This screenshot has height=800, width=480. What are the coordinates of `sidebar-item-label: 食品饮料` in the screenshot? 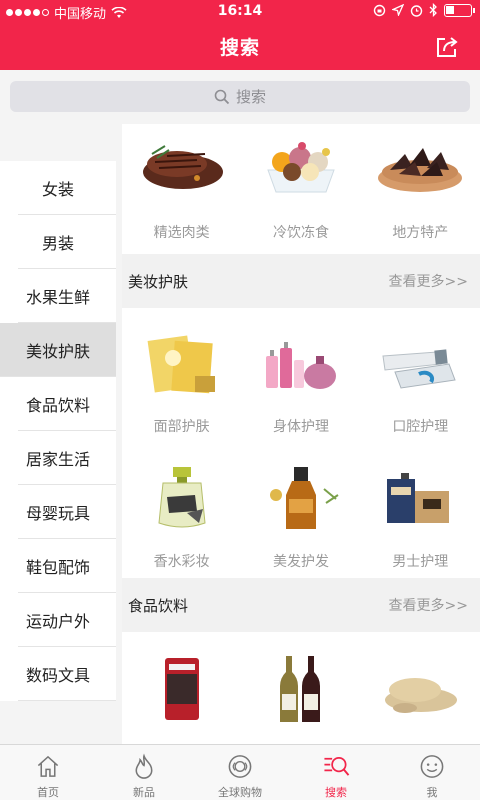 It's located at (57, 405).